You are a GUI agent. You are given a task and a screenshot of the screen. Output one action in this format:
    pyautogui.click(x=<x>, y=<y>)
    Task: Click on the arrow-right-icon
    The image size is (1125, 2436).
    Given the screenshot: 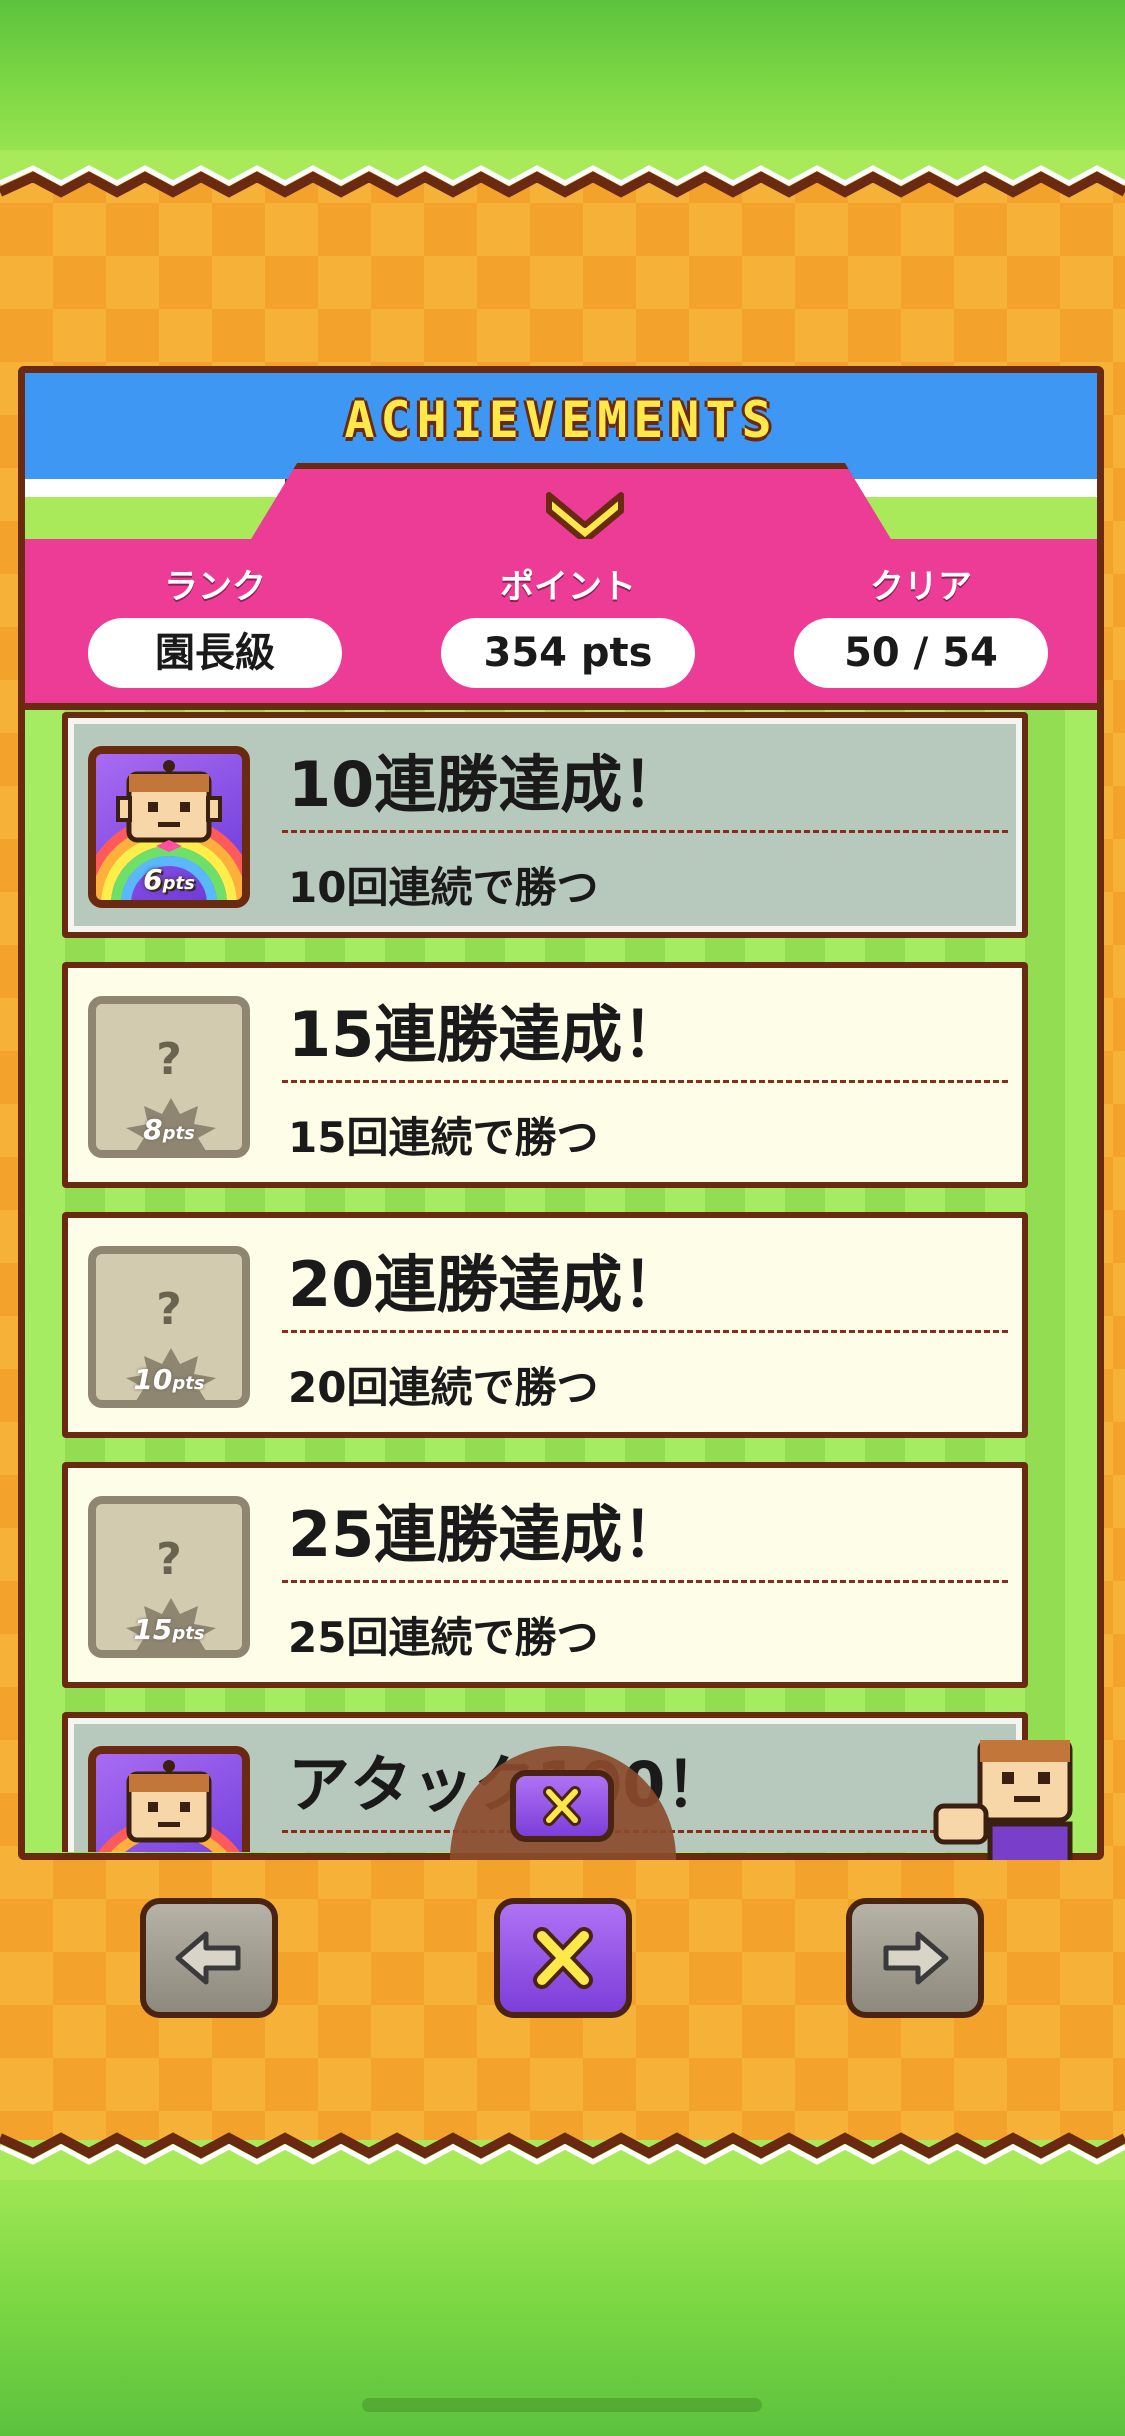 What is the action you would take?
    pyautogui.click(x=916, y=1958)
    